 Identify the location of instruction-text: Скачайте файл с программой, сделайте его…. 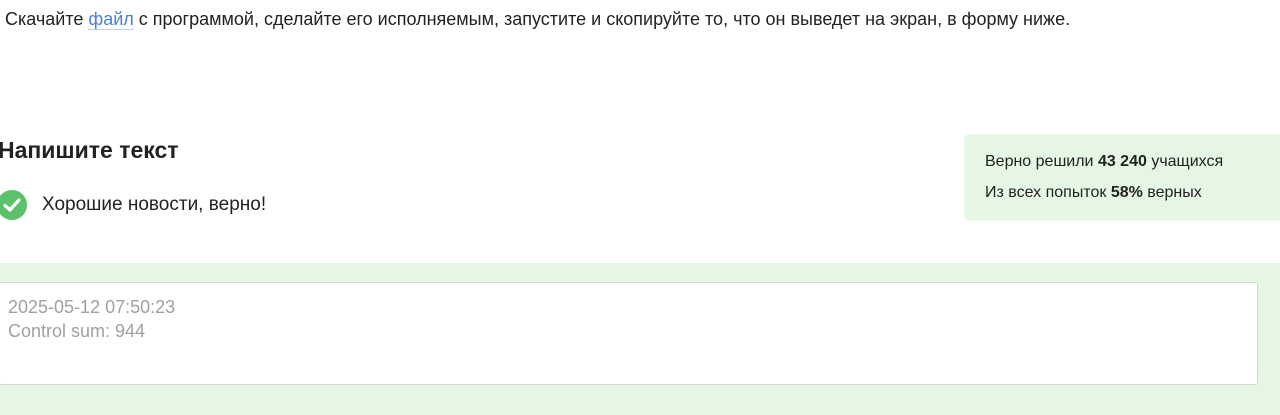
(537, 19).